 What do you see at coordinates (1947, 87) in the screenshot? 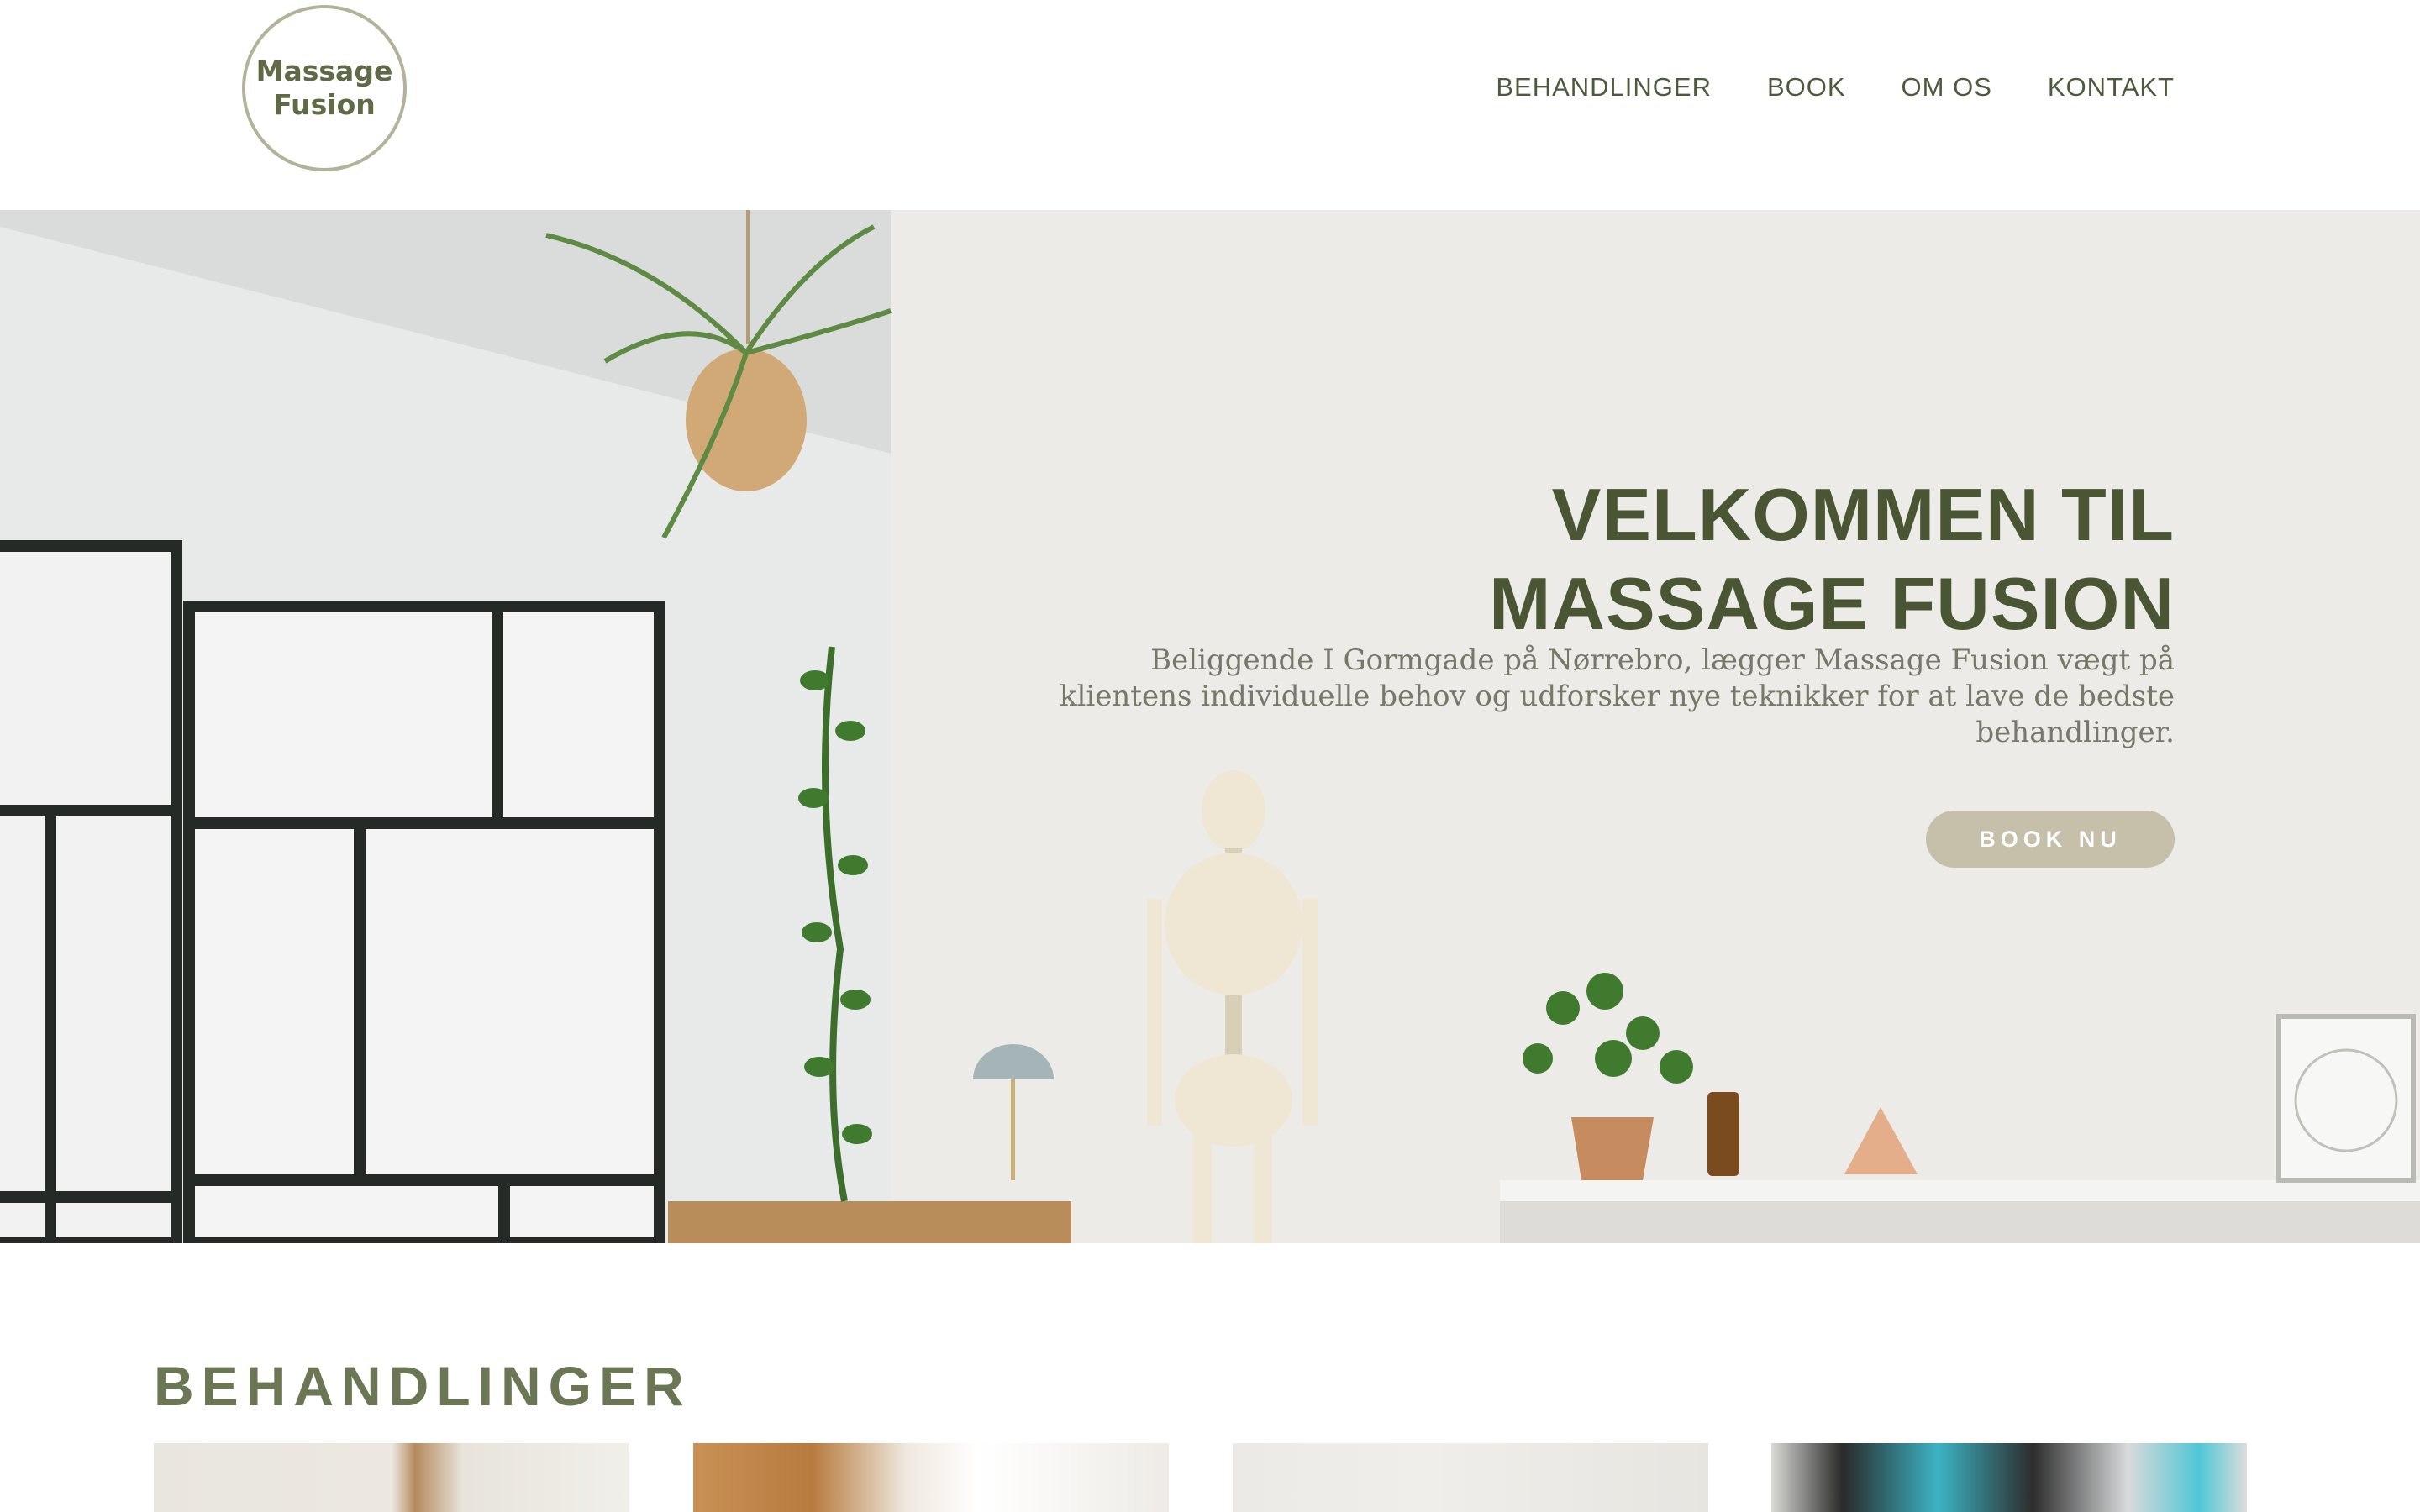
I see `nav-om-os: OM OS` at bounding box center [1947, 87].